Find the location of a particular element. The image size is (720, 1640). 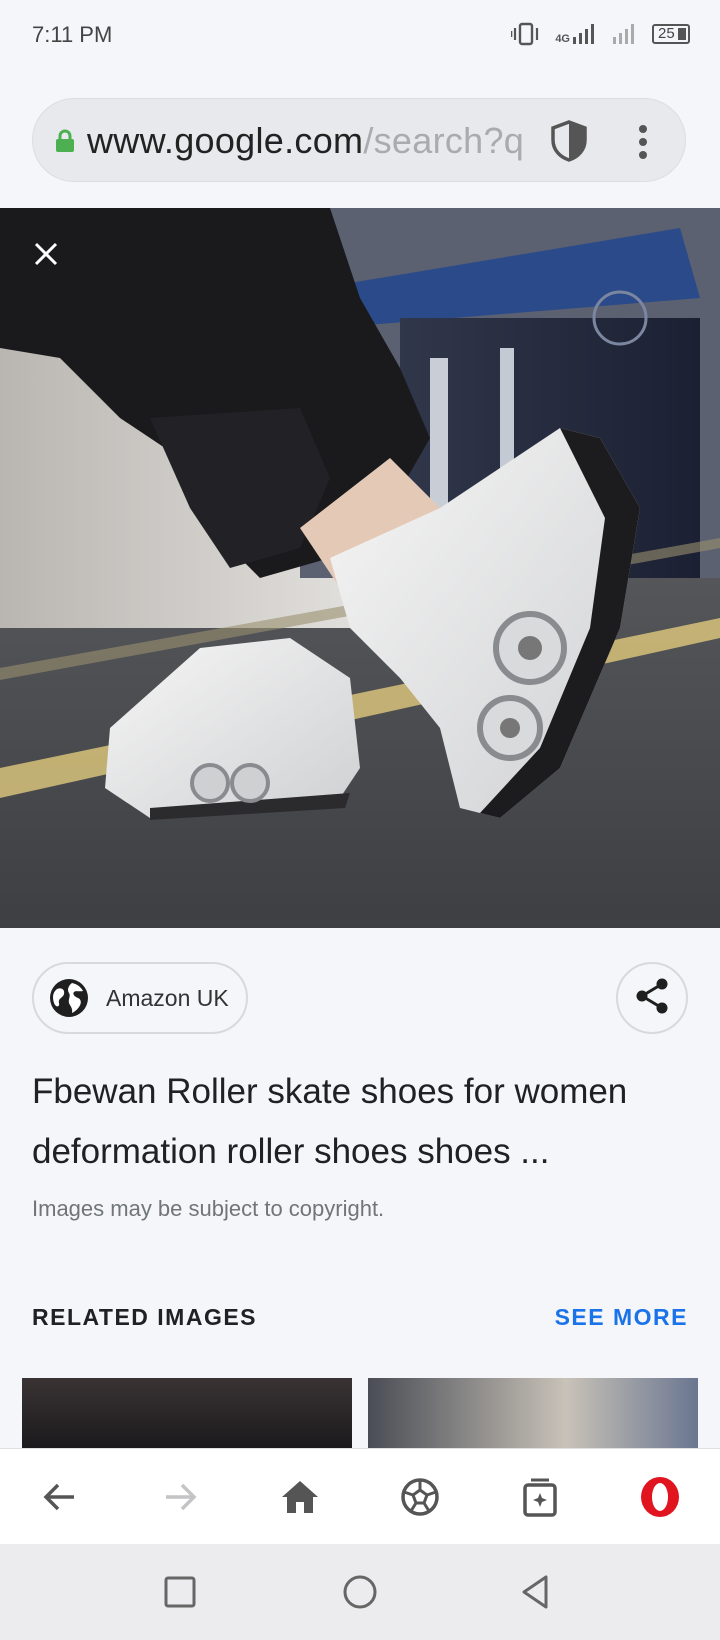

signal-icon is located at coordinates (625, 34).